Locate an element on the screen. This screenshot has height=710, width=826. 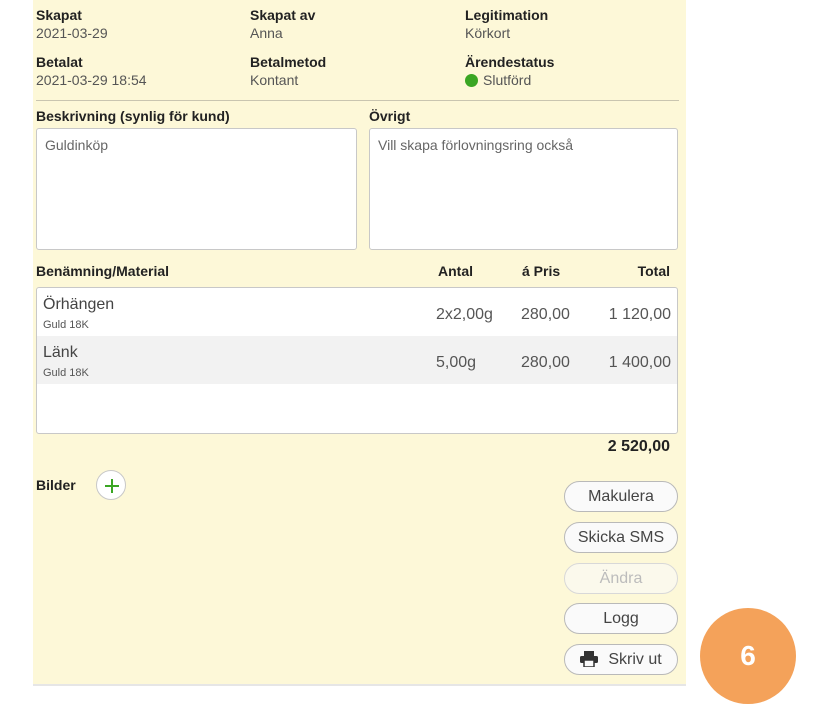
status-label: Ärendestatus is located at coordinates (510, 62).